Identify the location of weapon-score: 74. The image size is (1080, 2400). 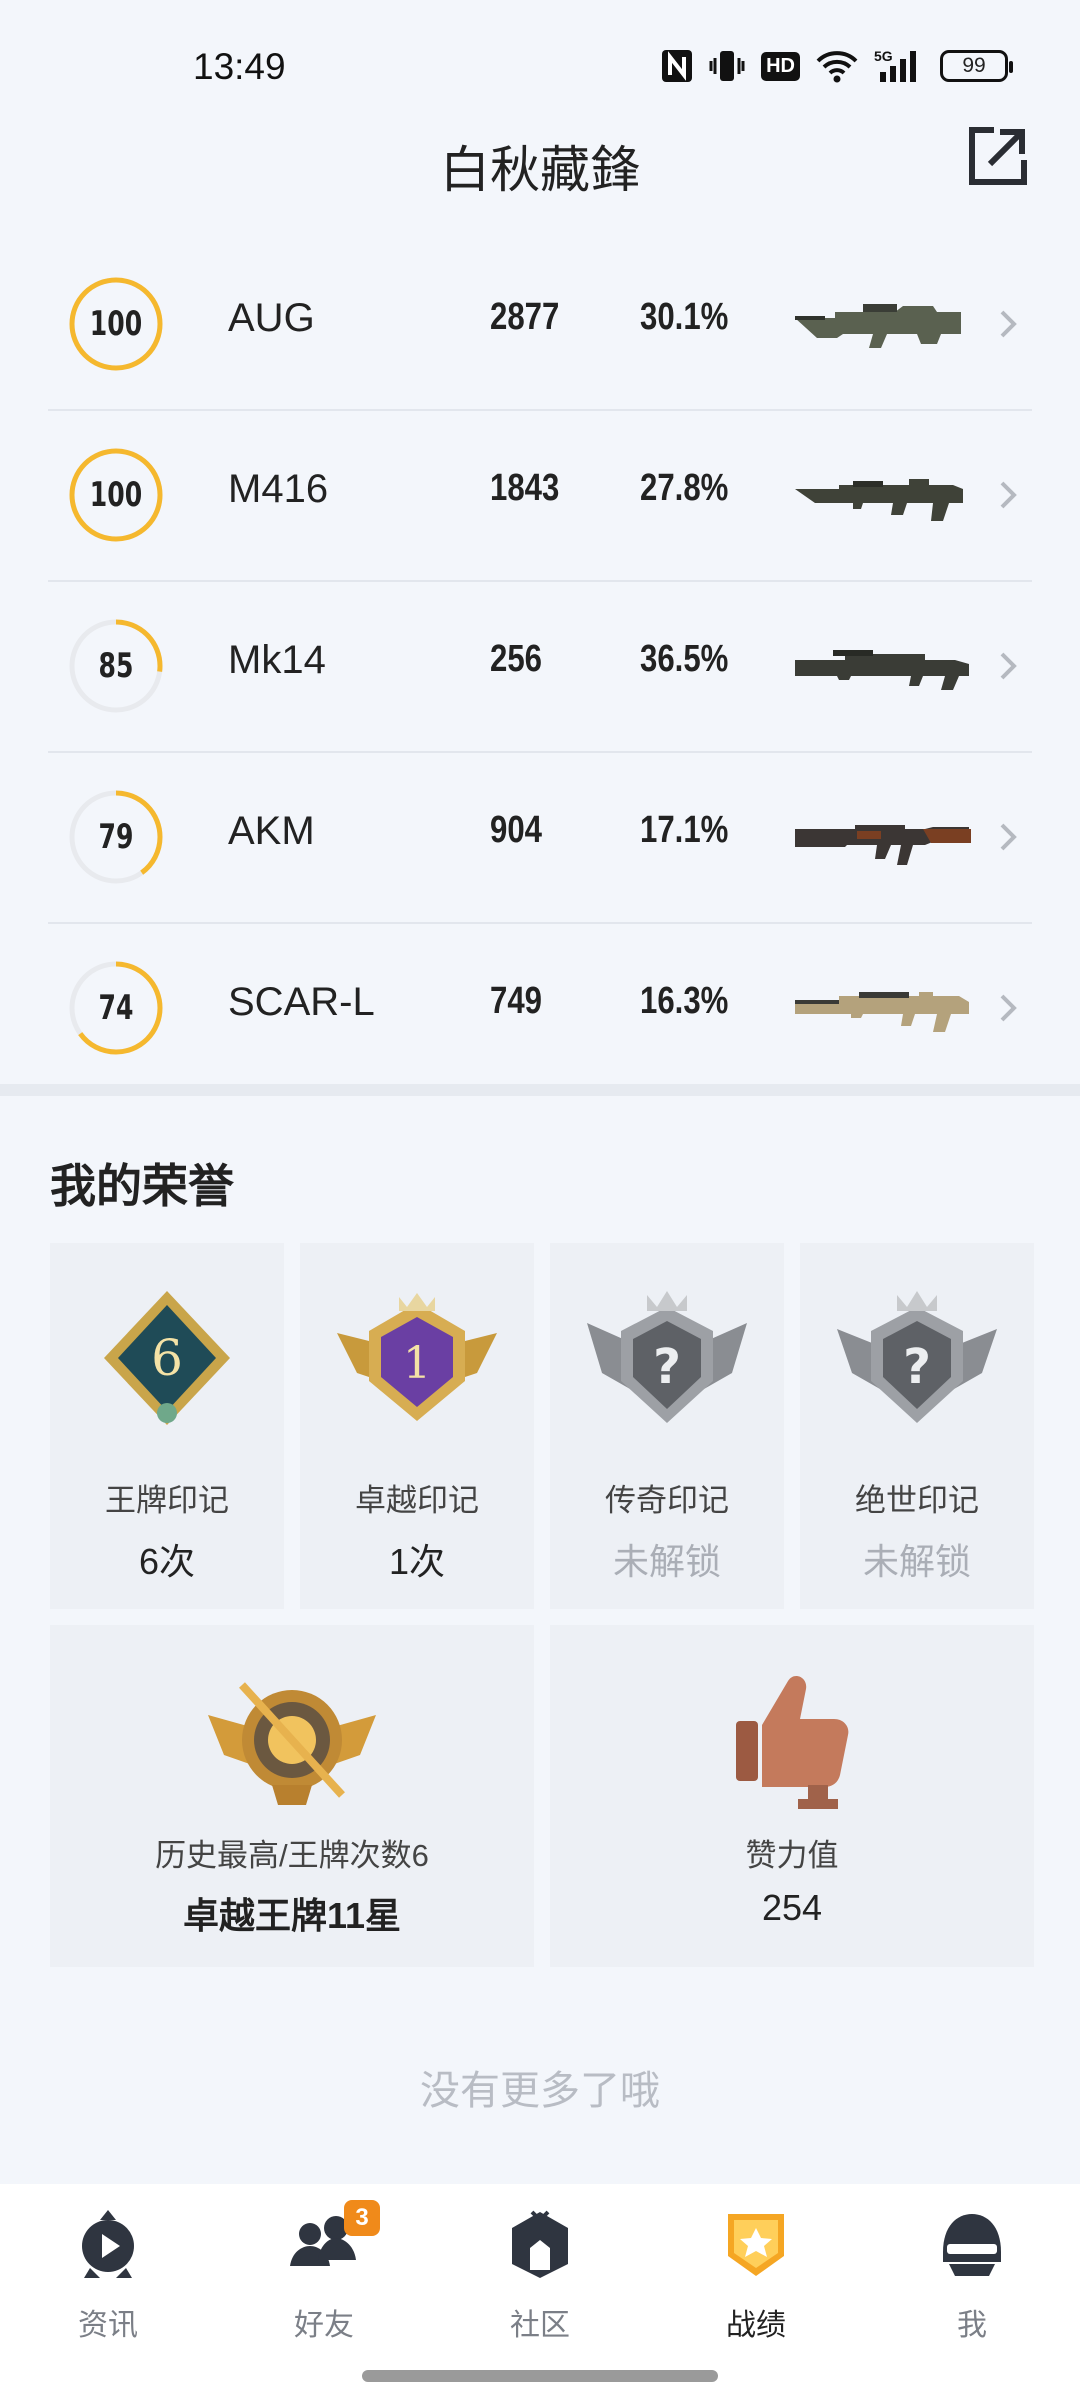
(116, 1008).